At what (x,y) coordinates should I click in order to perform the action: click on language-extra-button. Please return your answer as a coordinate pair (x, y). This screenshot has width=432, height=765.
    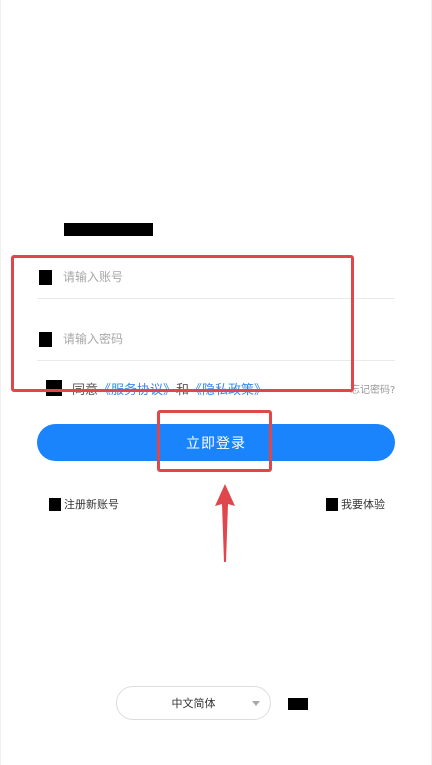
    Looking at the image, I should click on (298, 704).